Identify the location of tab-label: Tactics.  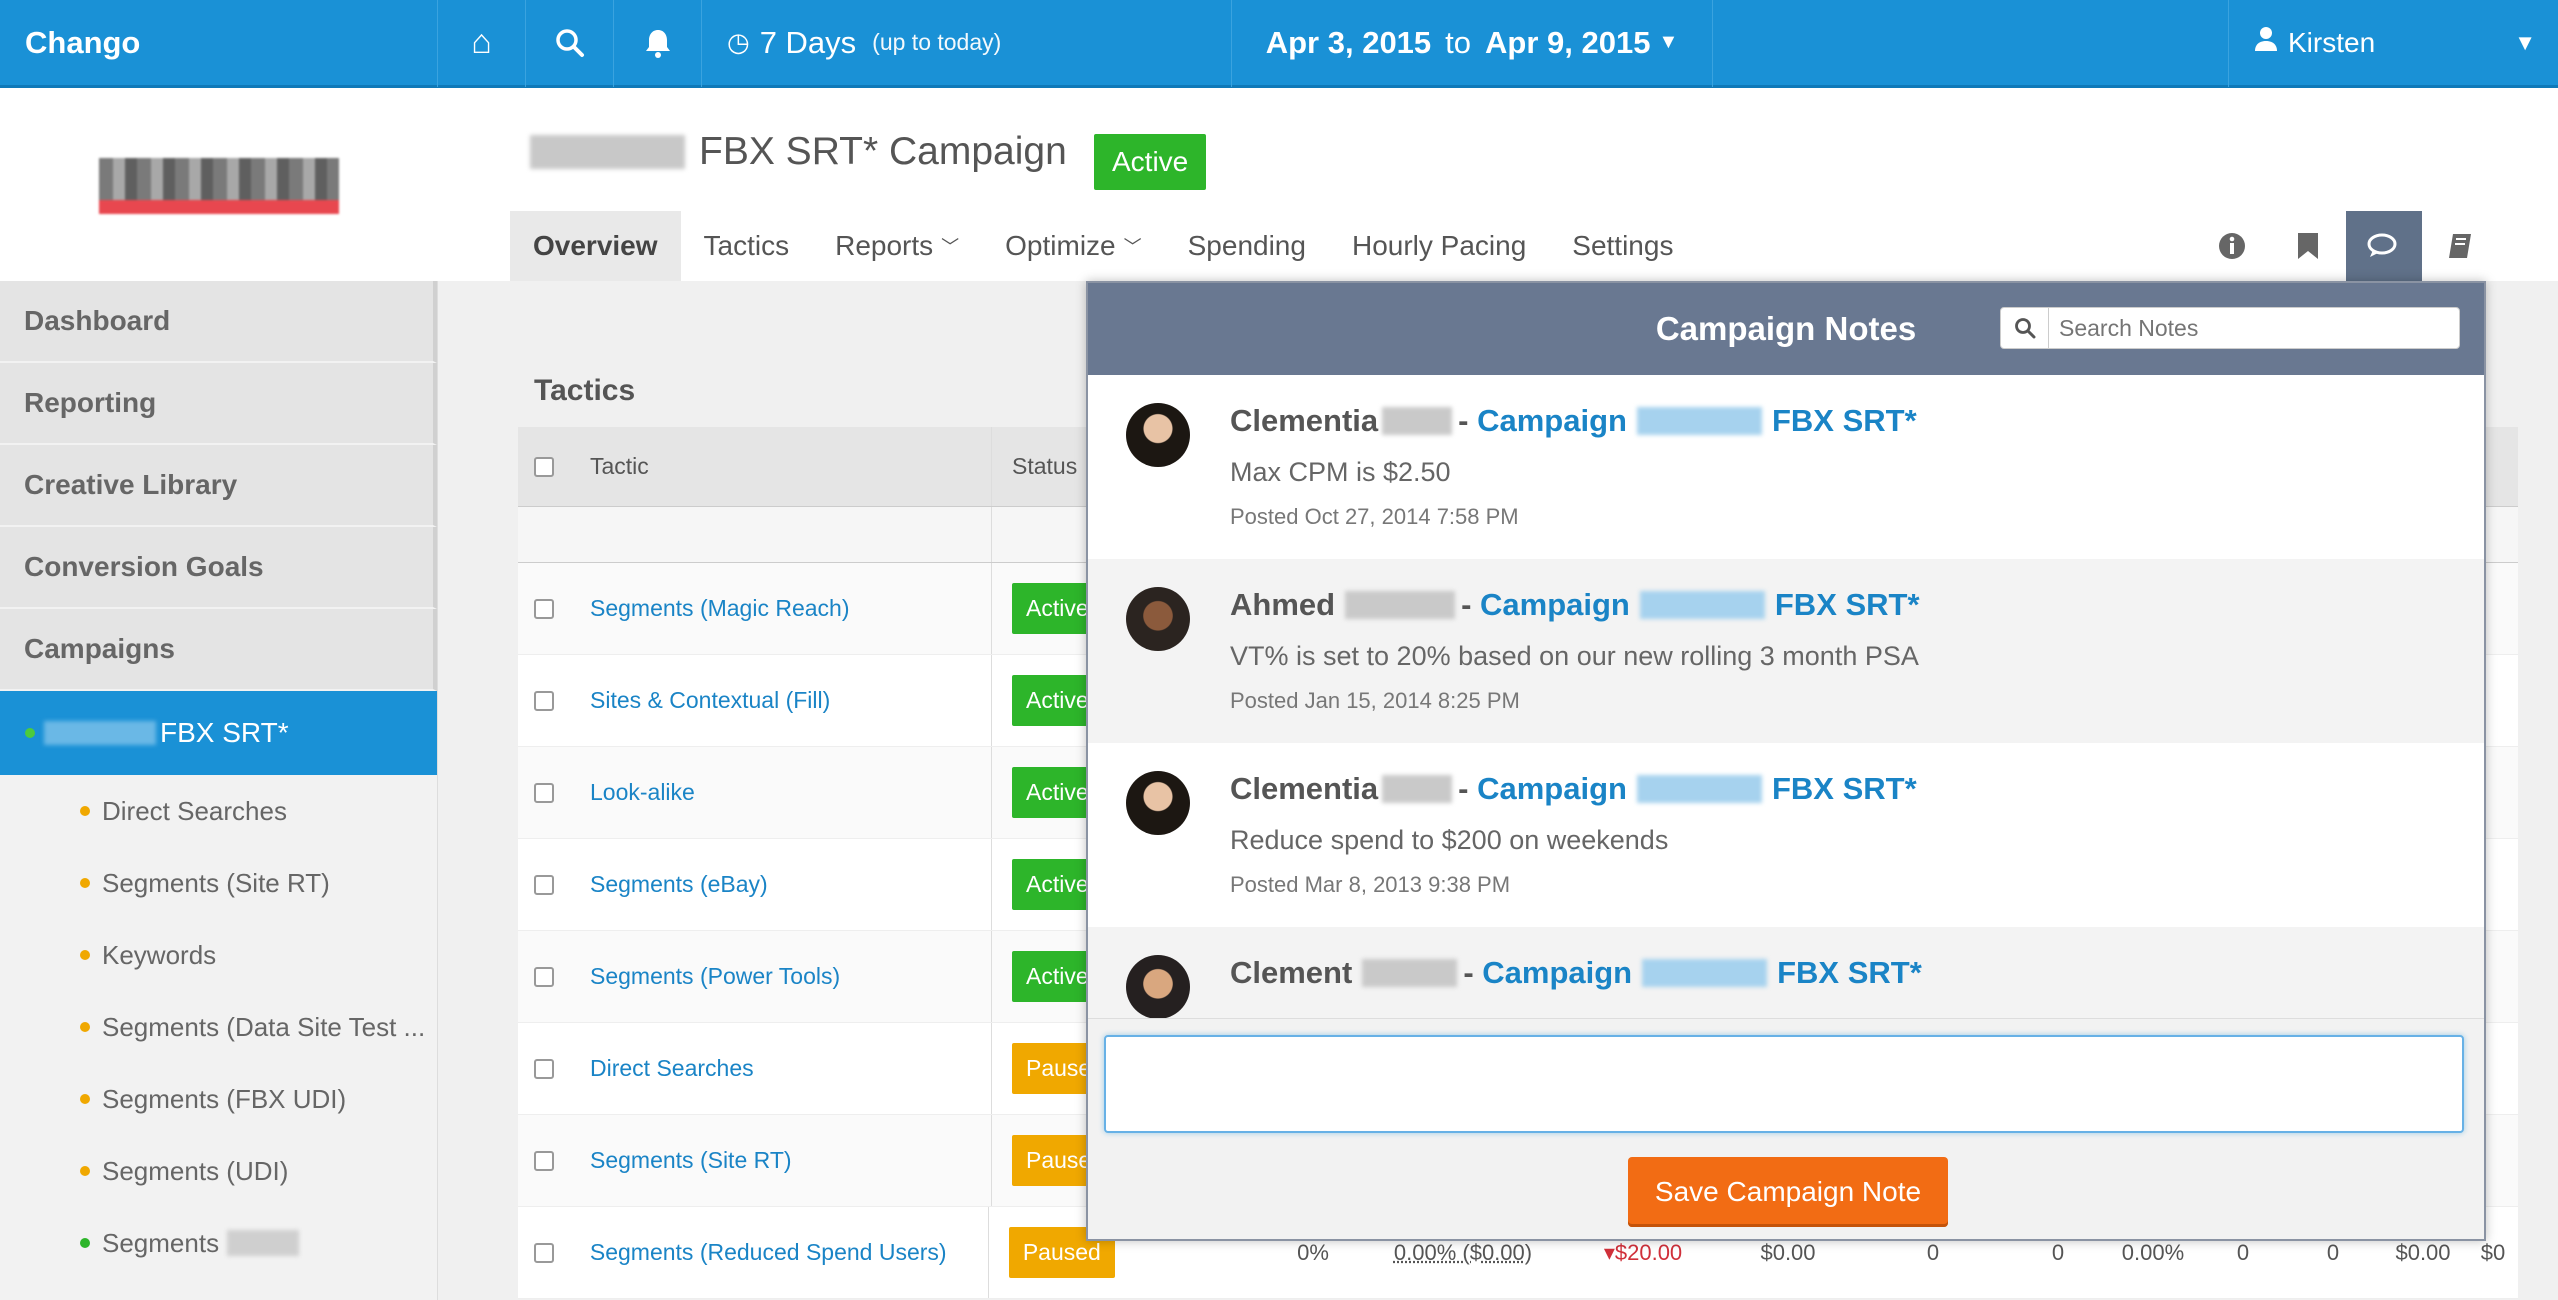
(746, 245).